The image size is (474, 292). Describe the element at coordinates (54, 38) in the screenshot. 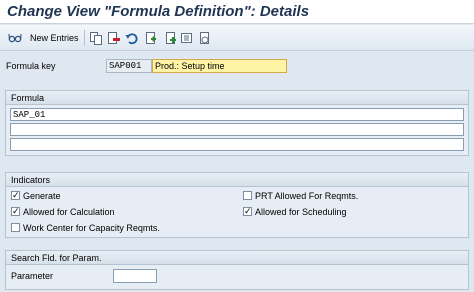

I see `new-entries-button: New Entries` at that location.